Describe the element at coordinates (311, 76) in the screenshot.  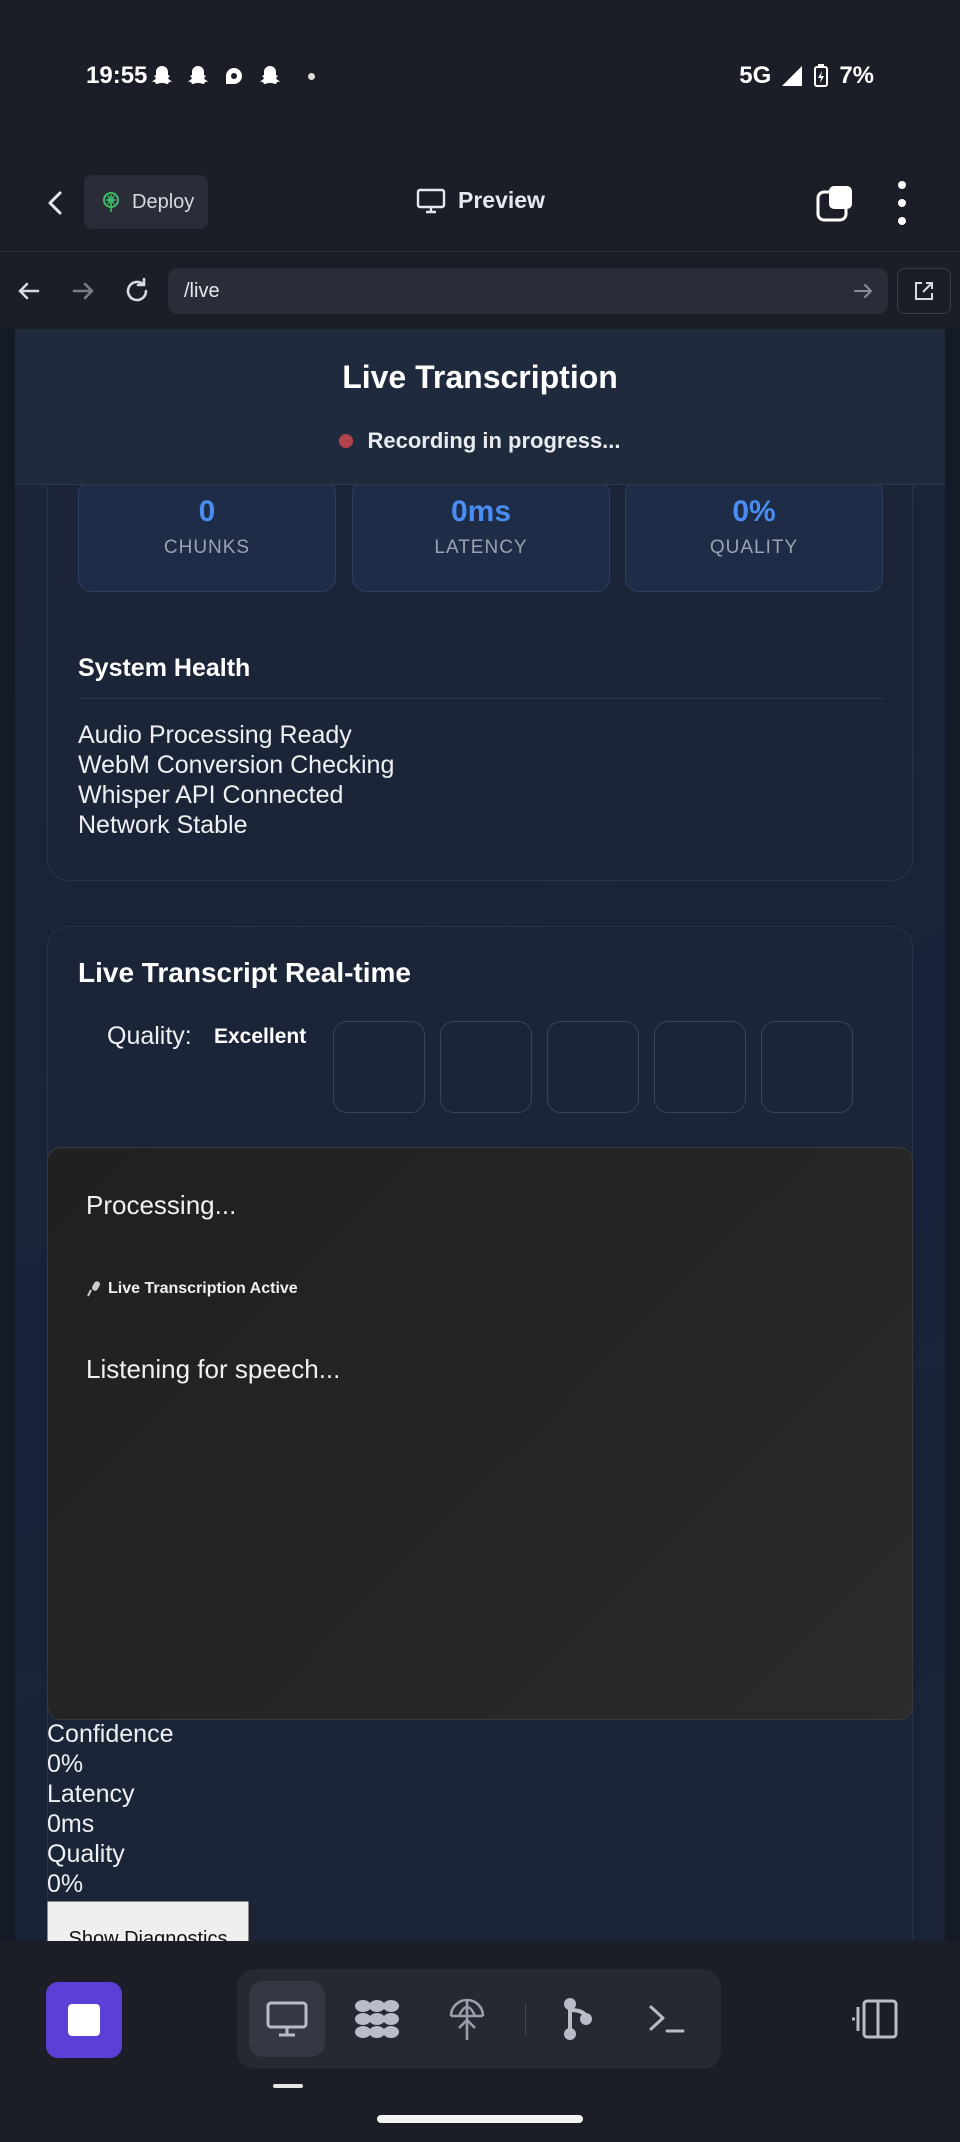
I see `more-notifications-dot` at that location.